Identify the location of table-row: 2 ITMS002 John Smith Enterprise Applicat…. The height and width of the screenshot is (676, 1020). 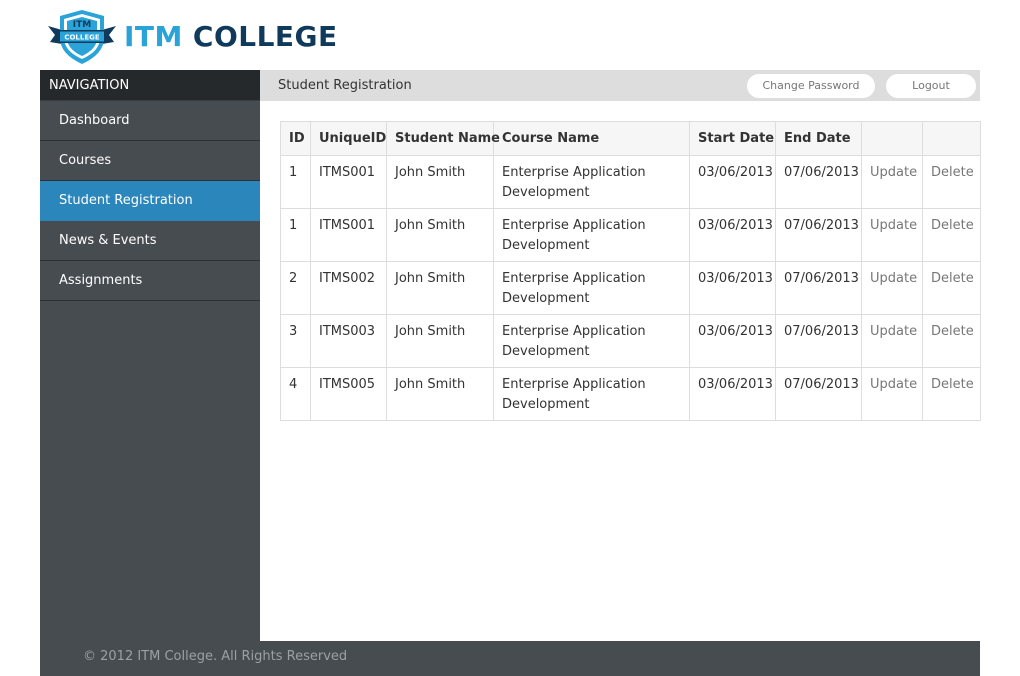
(630, 288).